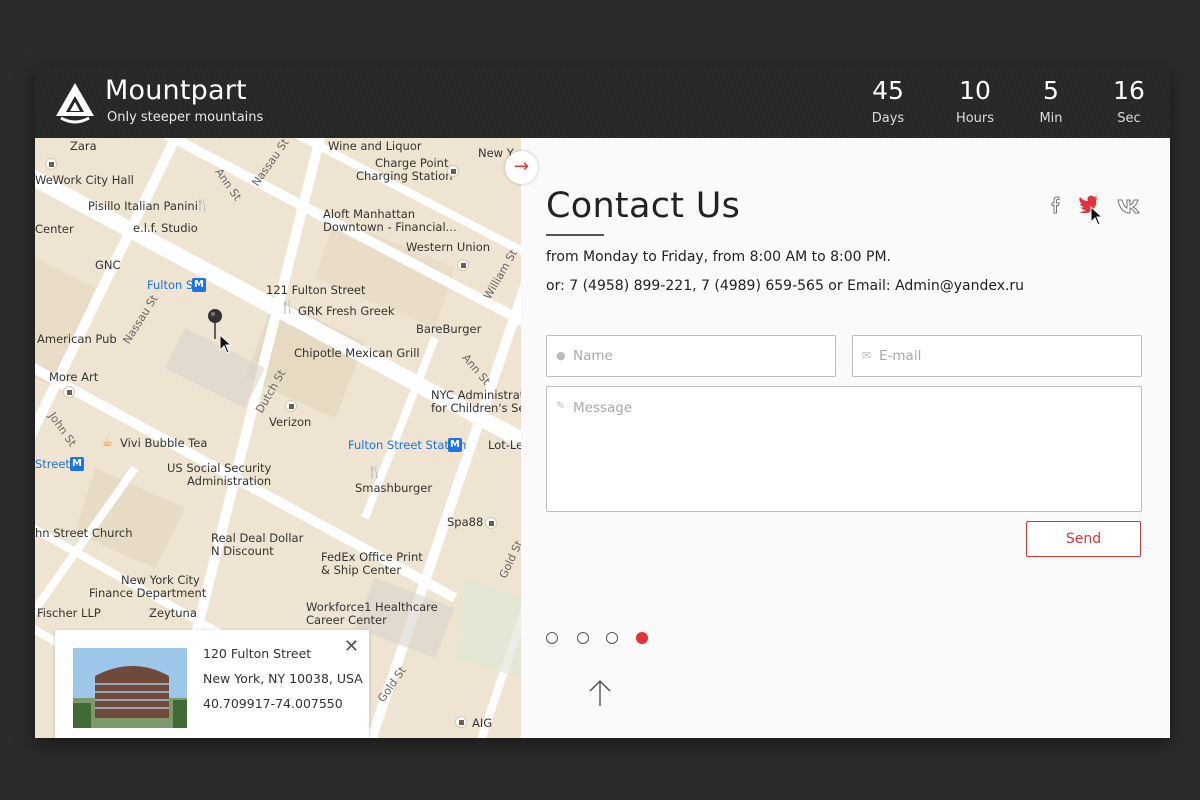  I want to click on info-coordinates: 40.709917-74.007550, so click(273, 703).